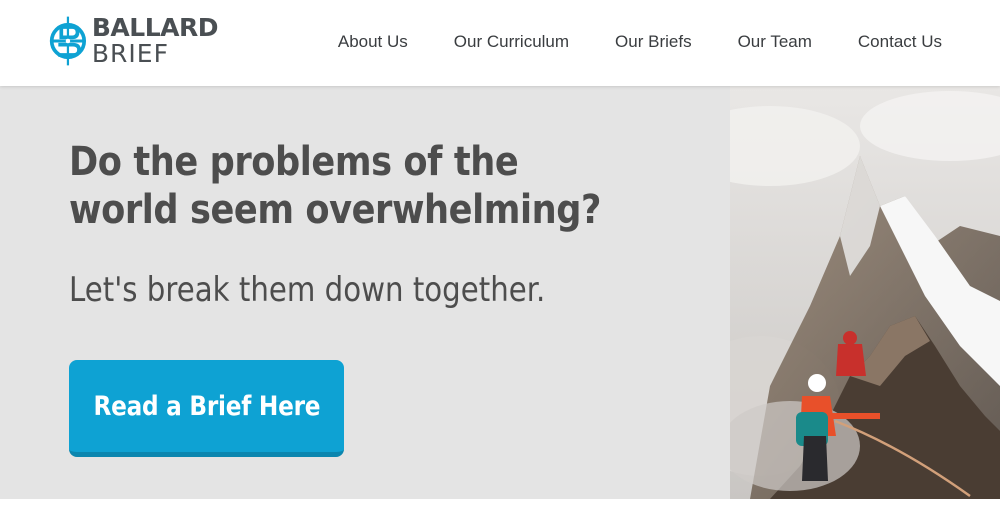  I want to click on hero-subheadline: Let's break them down together., so click(307, 290).